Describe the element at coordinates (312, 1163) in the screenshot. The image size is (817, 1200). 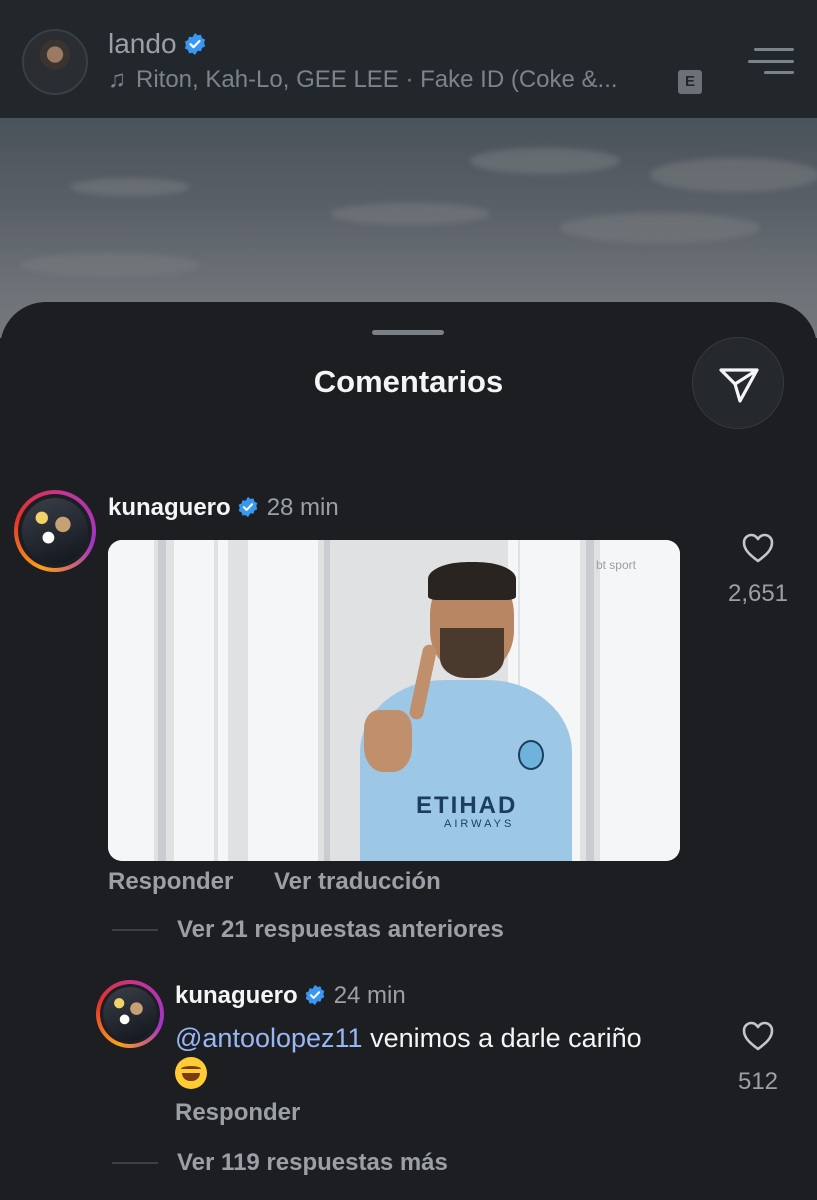
I see `view-more-replies: Ver 119 respuestas más` at that location.